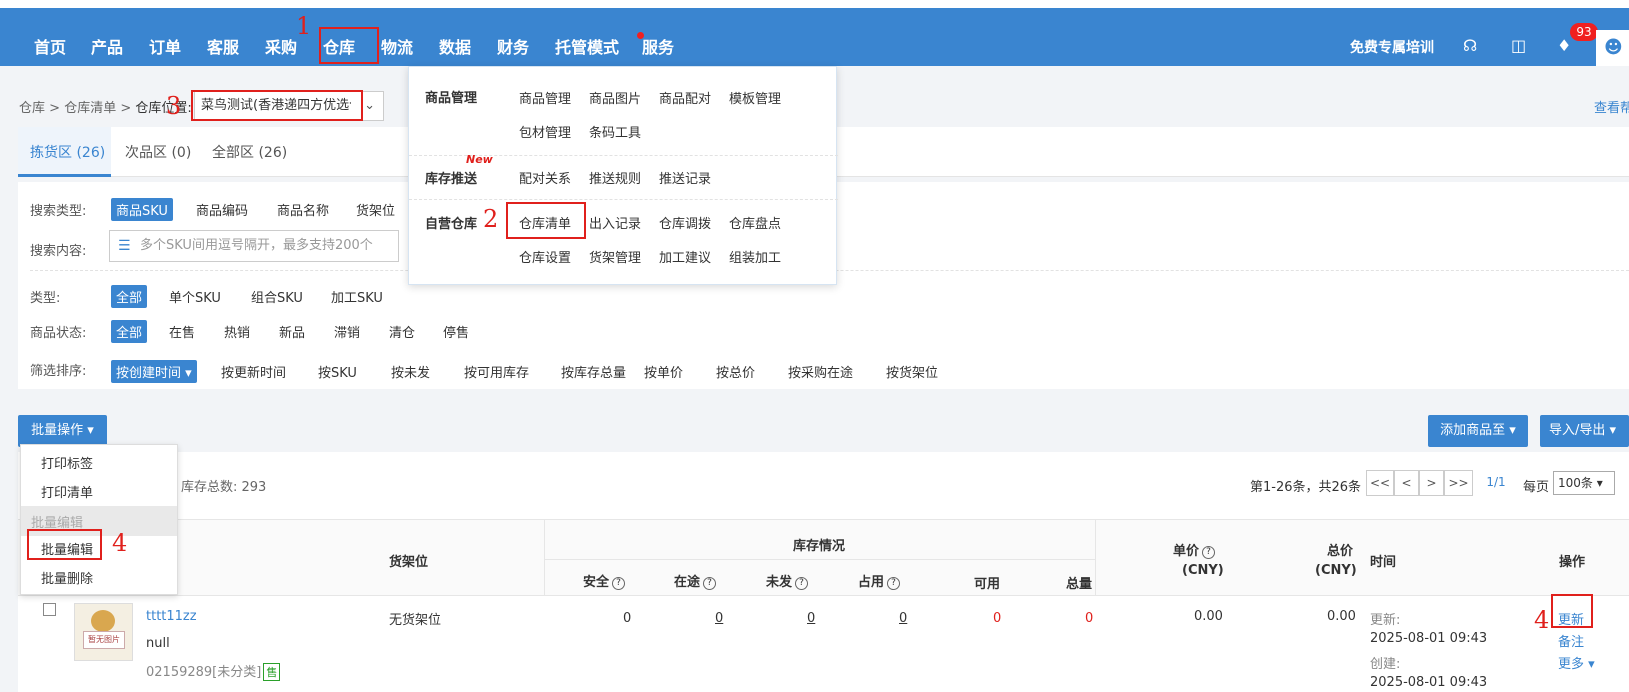  Describe the element at coordinates (545, 177) in the screenshot. I see `menu-item-pairing-relations: 配对关系` at that location.